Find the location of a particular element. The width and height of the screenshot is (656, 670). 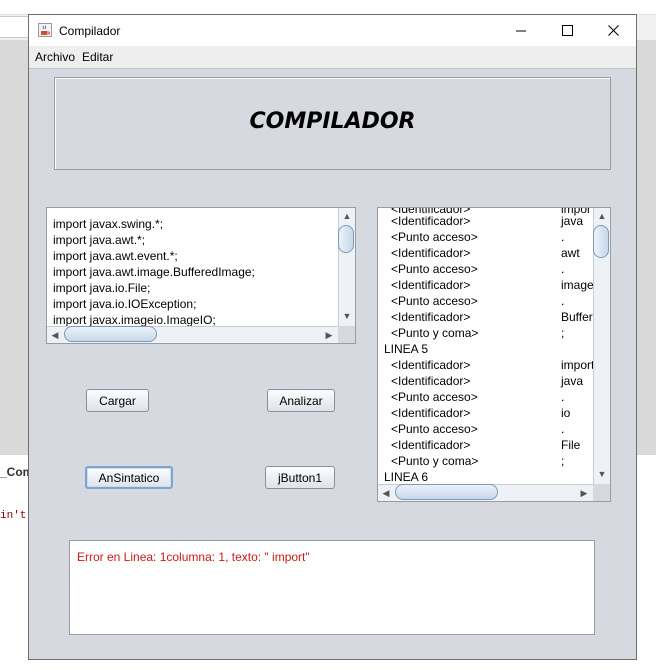

java-cup-icon is located at coordinates (45, 30).